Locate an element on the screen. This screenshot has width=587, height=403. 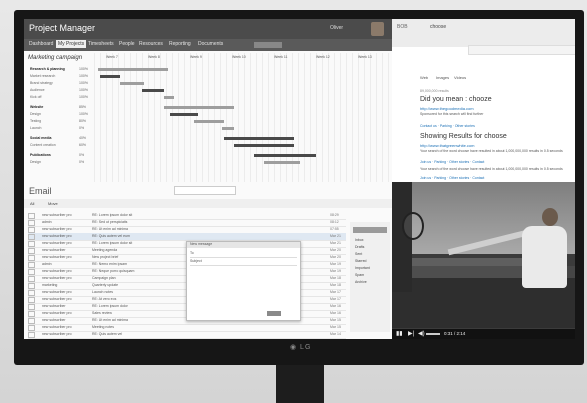
play-pause-icon: ▮▮ is located at coordinates (399, 333).